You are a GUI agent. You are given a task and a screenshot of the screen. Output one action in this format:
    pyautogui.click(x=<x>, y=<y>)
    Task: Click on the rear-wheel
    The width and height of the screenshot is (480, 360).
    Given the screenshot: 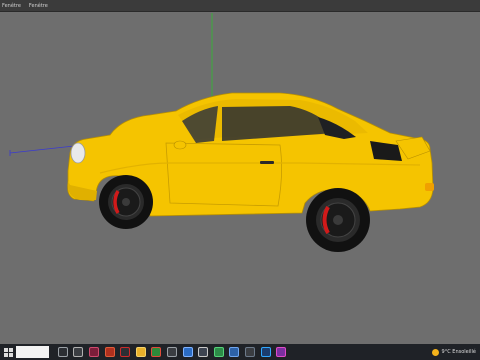 What is the action you would take?
    pyautogui.click(x=338, y=220)
    